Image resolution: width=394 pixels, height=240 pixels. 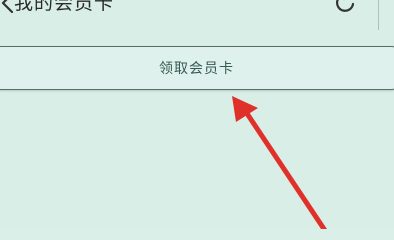 I want to click on page-title: 我的会员卡, so click(x=64, y=7).